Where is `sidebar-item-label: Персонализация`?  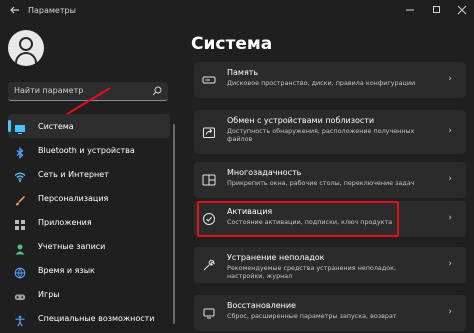
sidebar-item-label: Персонализация is located at coordinates (73, 198).